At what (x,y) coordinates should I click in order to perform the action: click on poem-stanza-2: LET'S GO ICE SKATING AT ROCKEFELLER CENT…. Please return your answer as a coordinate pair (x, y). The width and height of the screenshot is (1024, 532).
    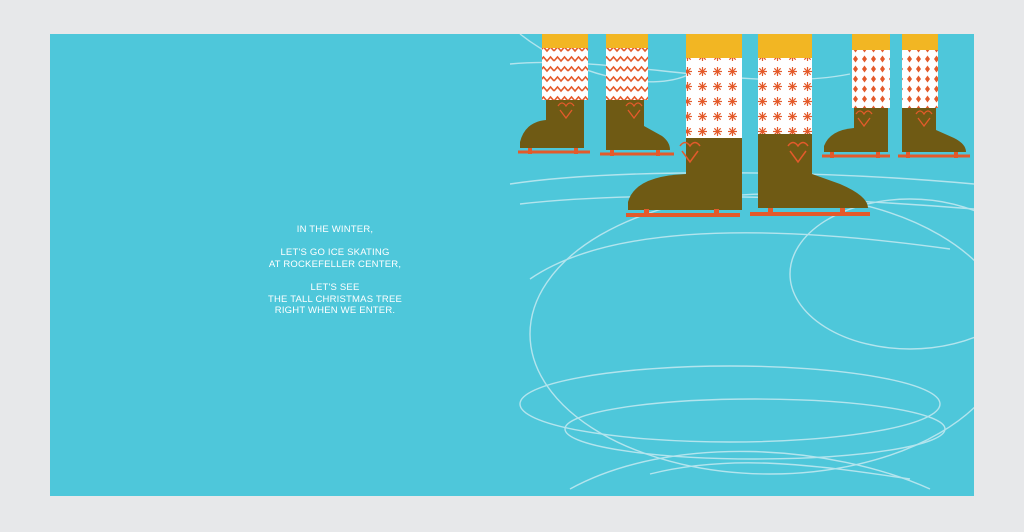
    Looking at the image, I should click on (335, 258).